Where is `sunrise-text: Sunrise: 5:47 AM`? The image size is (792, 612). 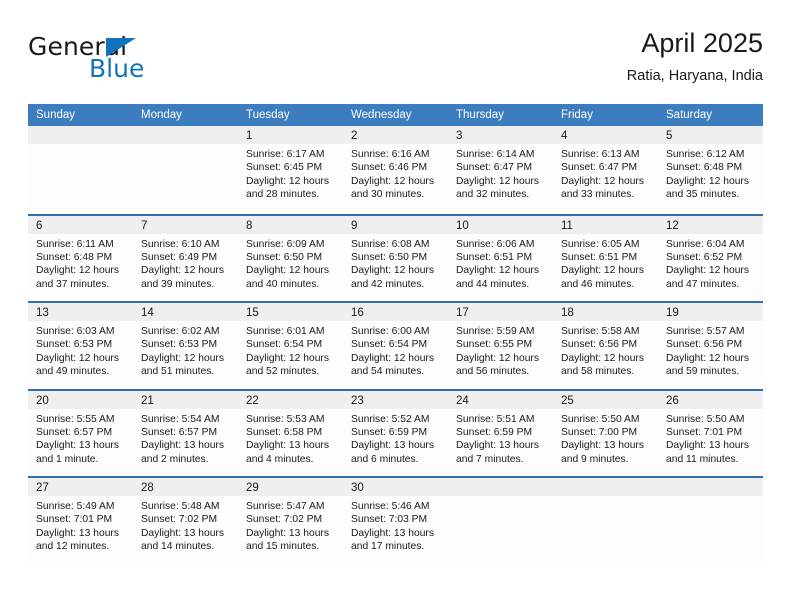
sunrise-text: Sunrise: 5:47 AM is located at coordinates (285, 506).